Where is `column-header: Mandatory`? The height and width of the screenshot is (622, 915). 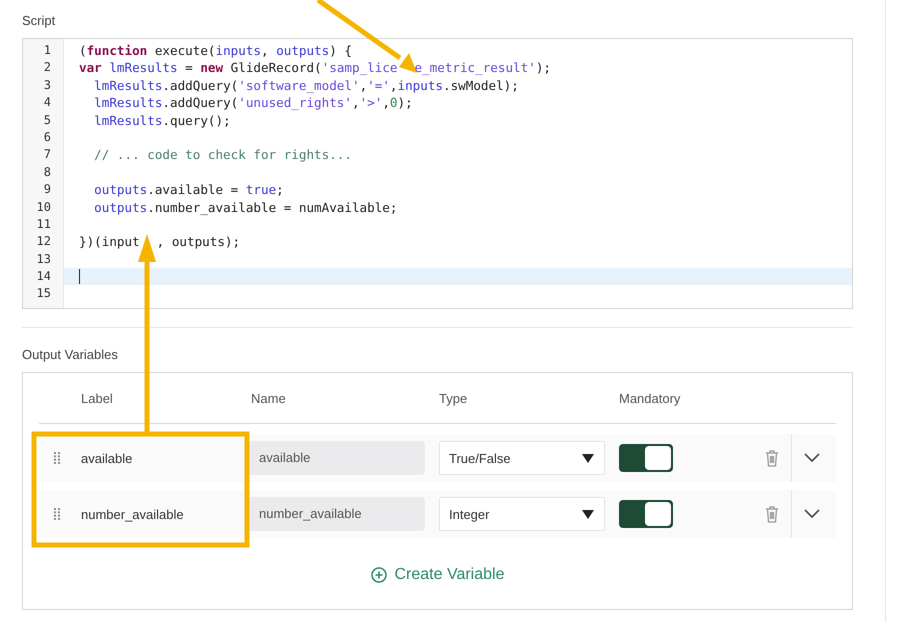 column-header: Mandatory is located at coordinates (650, 398).